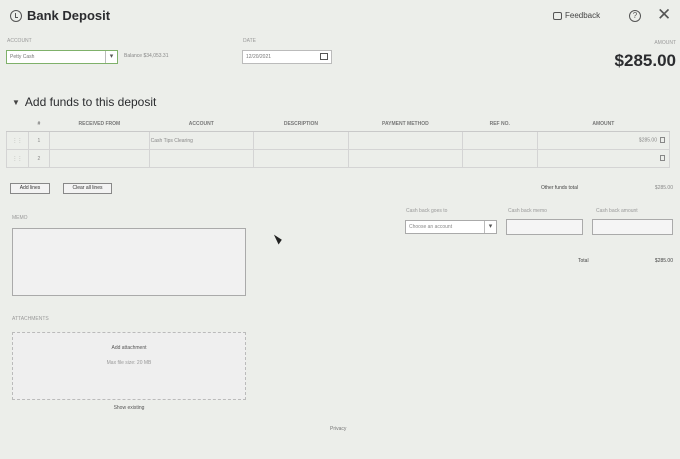 Image resolution: width=680 pixels, height=459 pixels. What do you see at coordinates (287, 57) in the screenshot?
I see `date-input: 12/20/2021` at bounding box center [287, 57].